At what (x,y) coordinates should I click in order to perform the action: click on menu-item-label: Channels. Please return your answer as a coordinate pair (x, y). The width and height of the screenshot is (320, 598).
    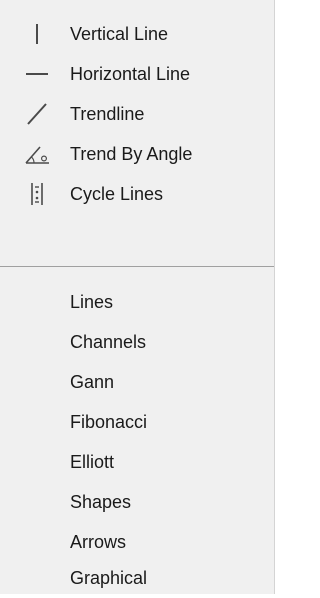
    Looking at the image, I should click on (108, 341).